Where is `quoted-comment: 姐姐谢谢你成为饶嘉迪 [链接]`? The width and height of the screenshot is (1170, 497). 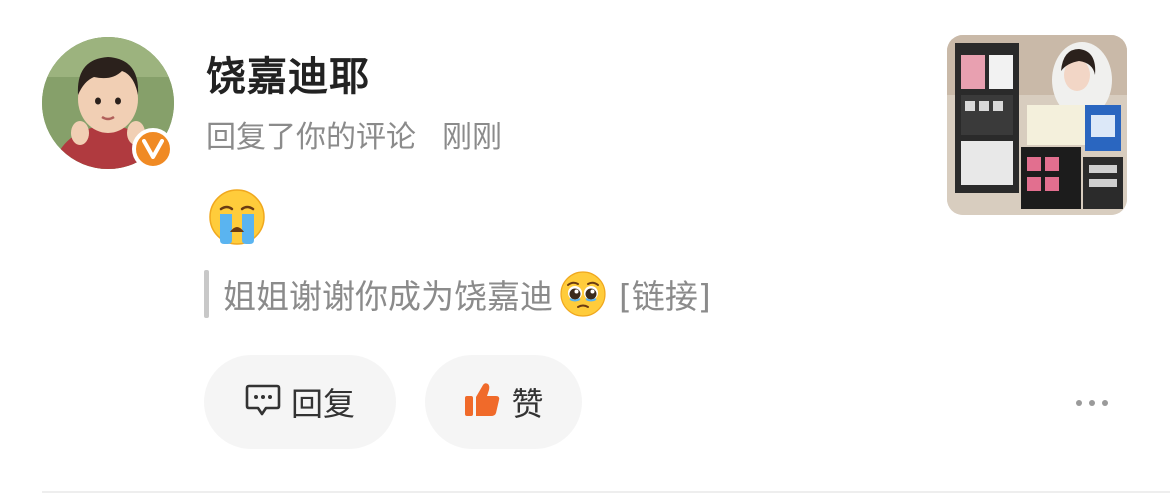
quoted-comment: 姐姐谢谢你成为饶嘉迪 [链接] is located at coordinates (457, 294).